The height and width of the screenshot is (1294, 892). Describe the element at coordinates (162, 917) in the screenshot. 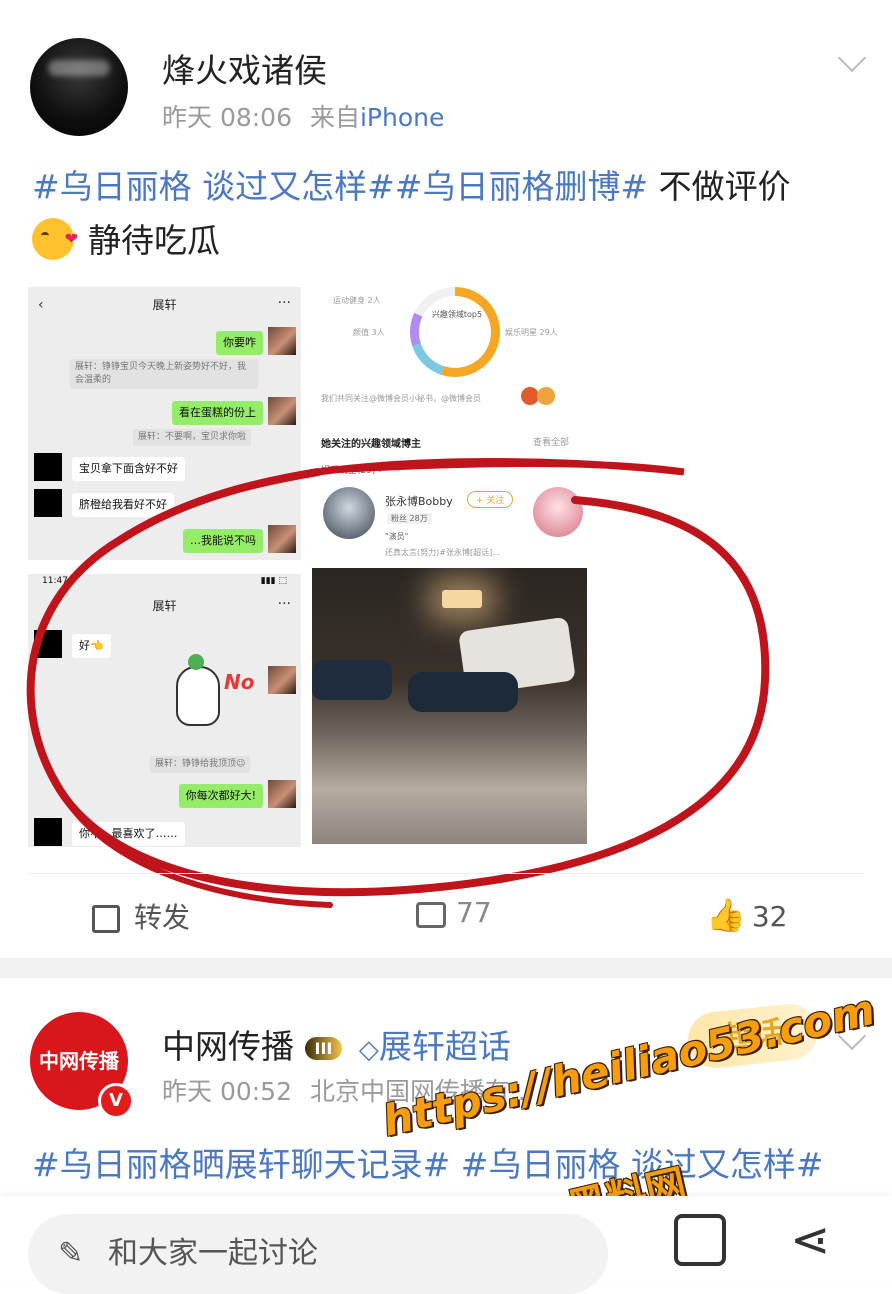

I see `repost-label: 转发` at that location.